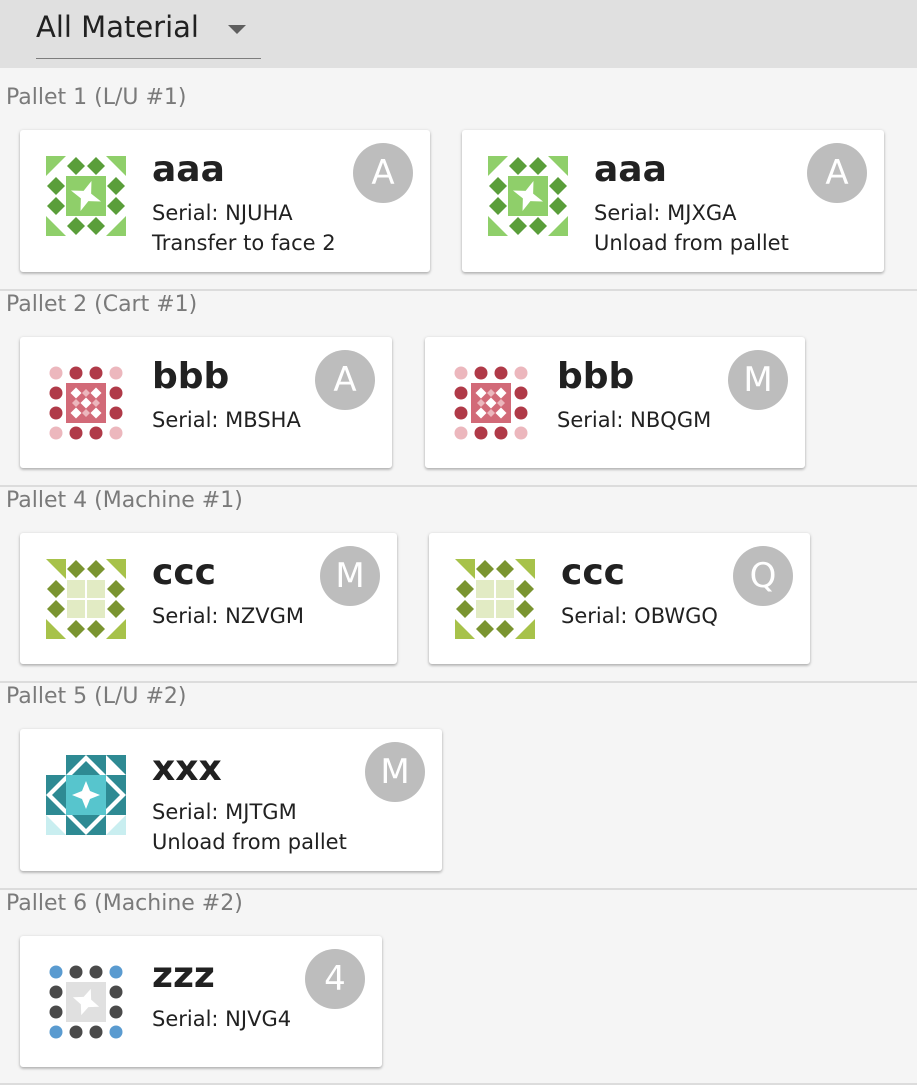 Image resolution: width=917 pixels, height=1085 pixels. I want to click on serial: Serial: NJUHA, so click(222, 213).